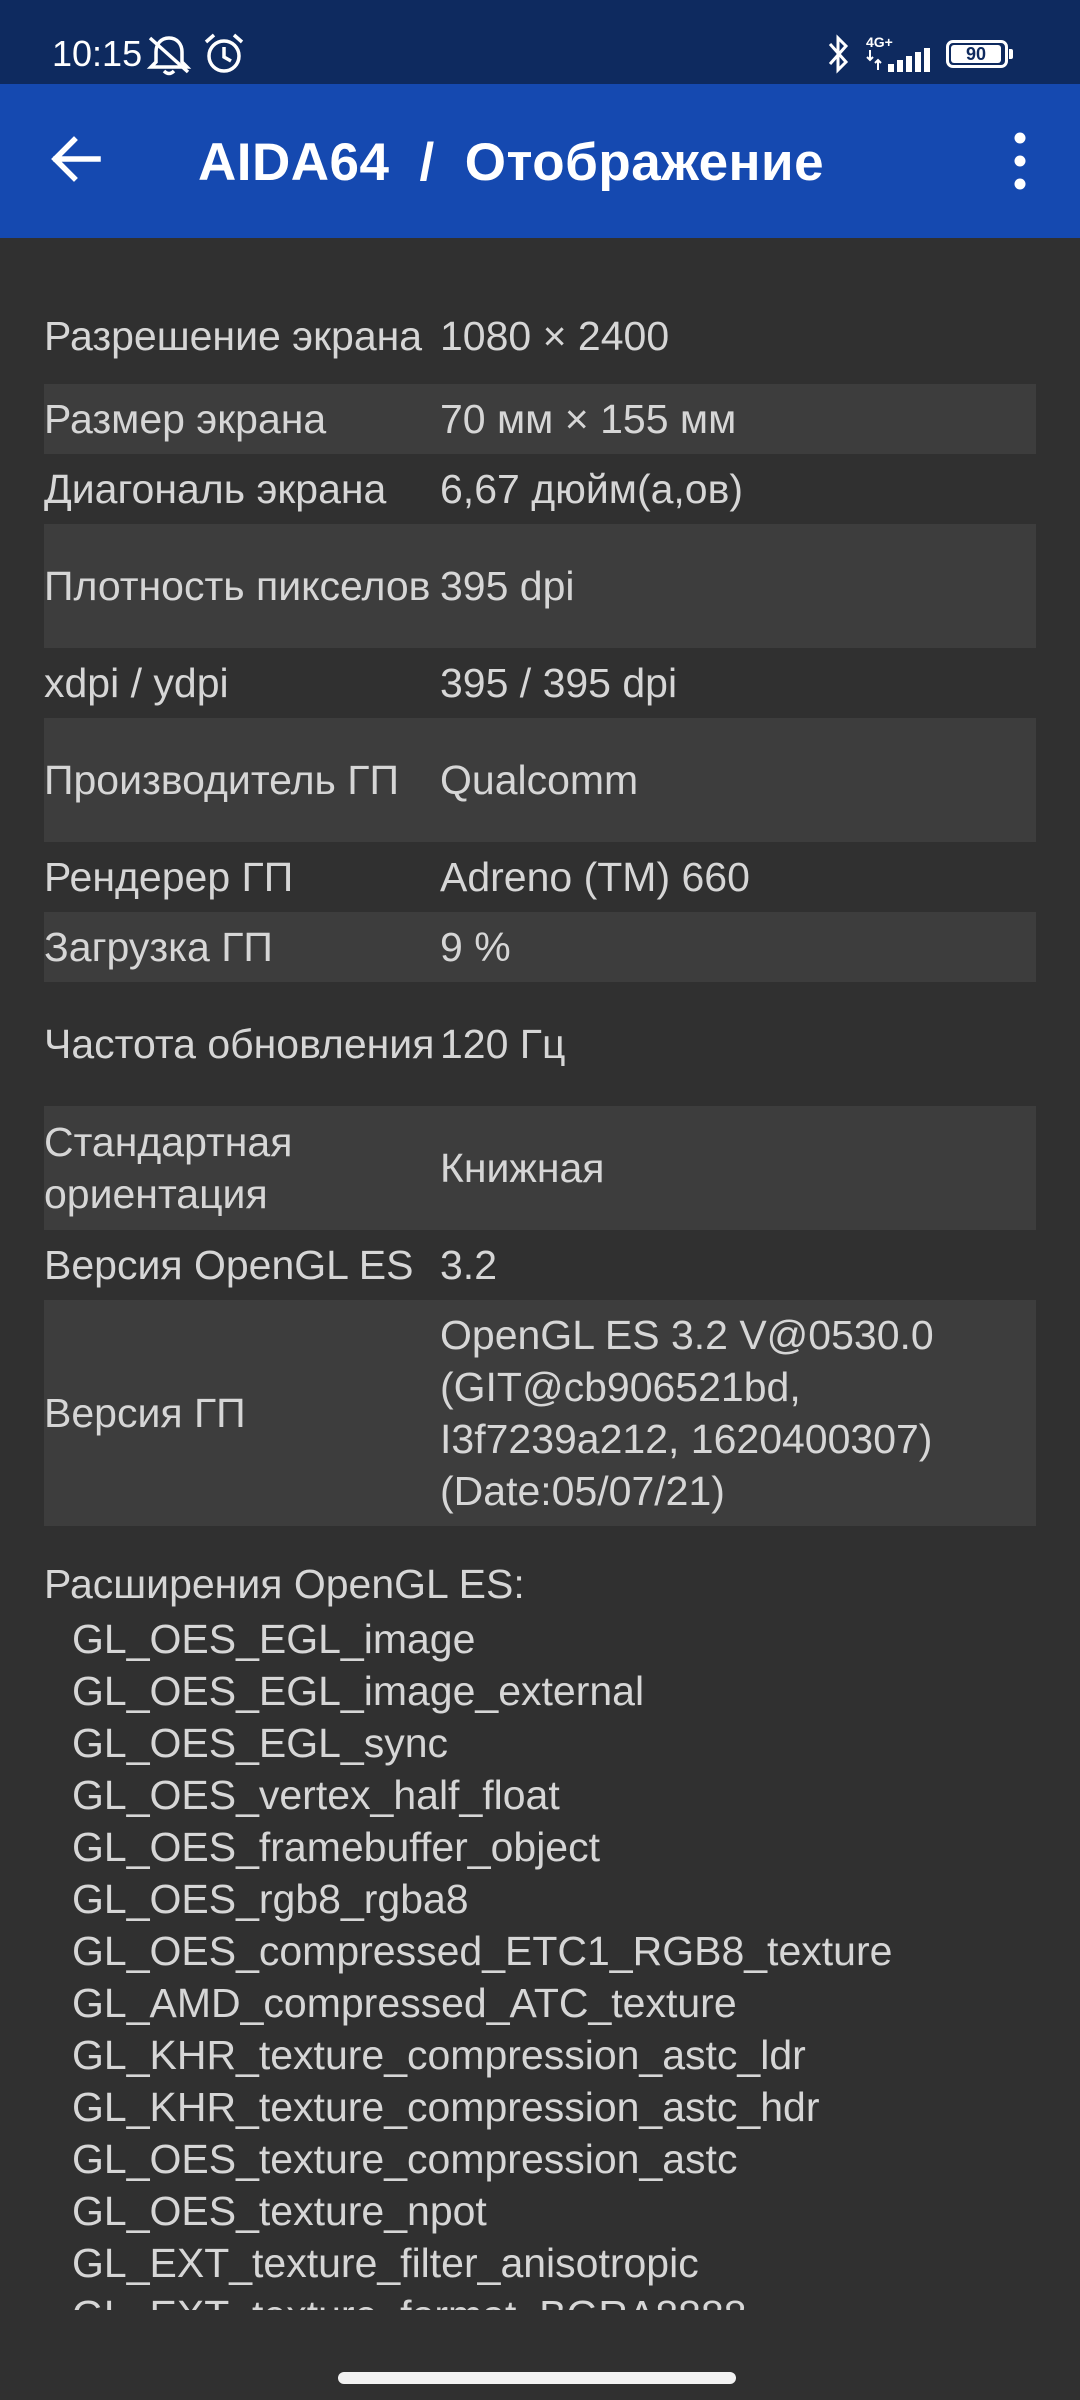  What do you see at coordinates (279, 2211) in the screenshot?
I see `list-item: GL_OES_texture_npot` at bounding box center [279, 2211].